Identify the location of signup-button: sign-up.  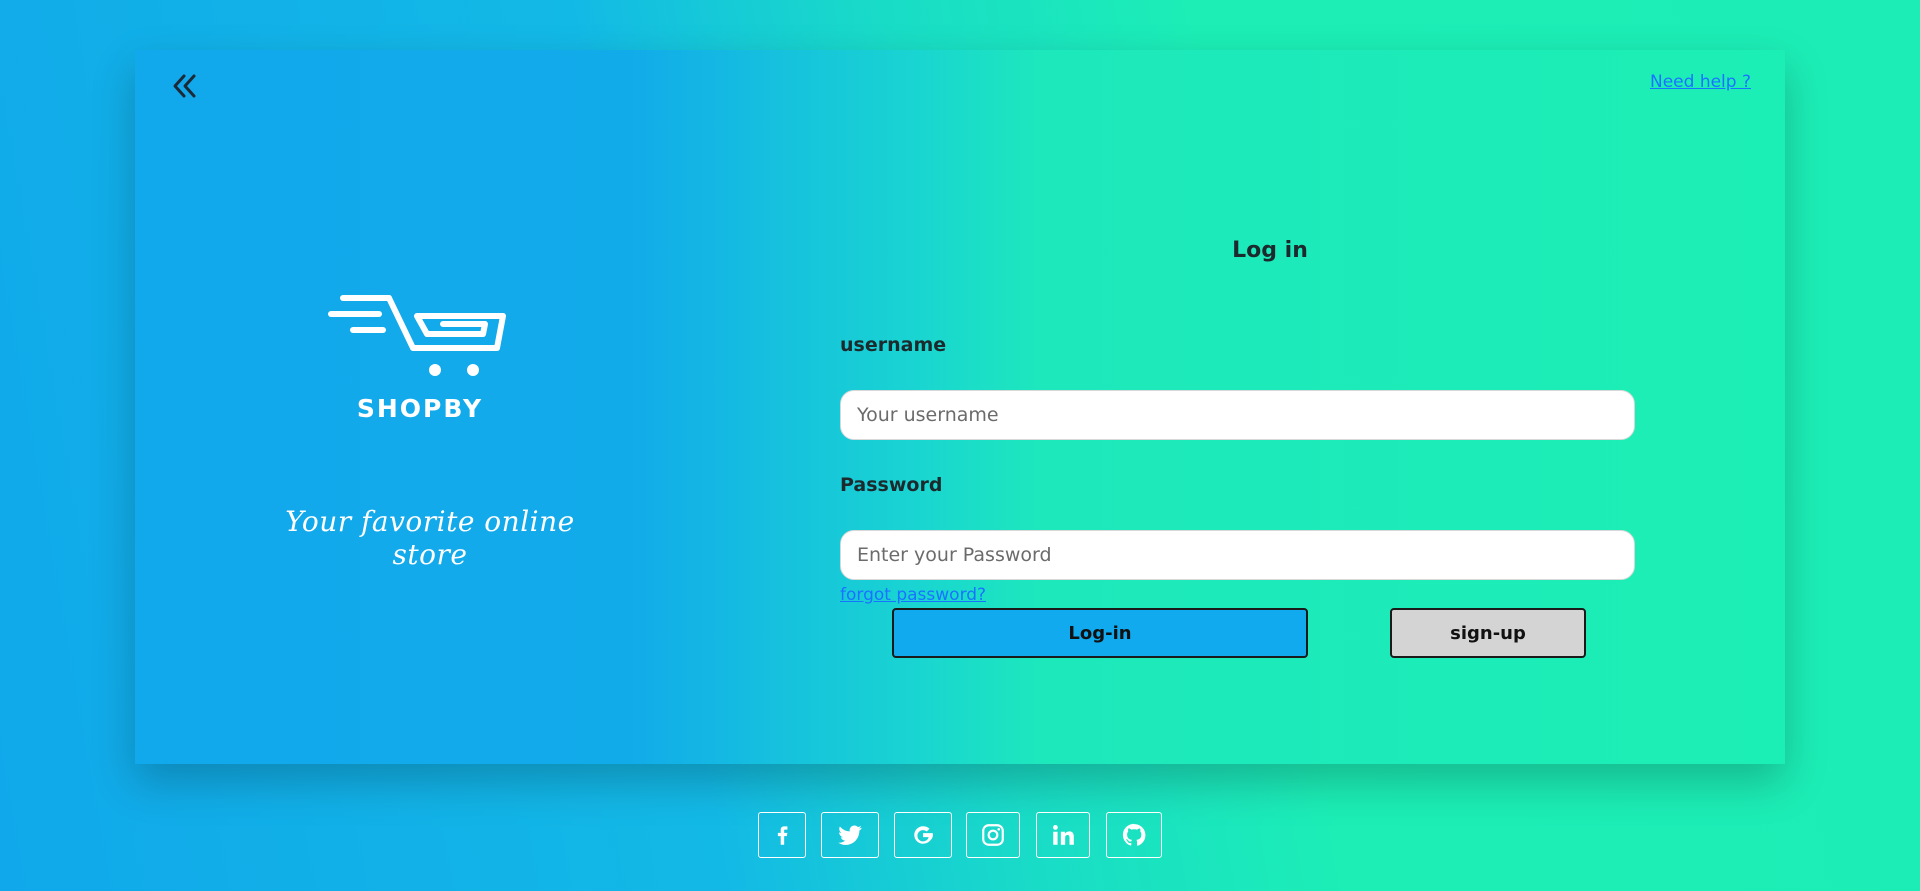
(1488, 633).